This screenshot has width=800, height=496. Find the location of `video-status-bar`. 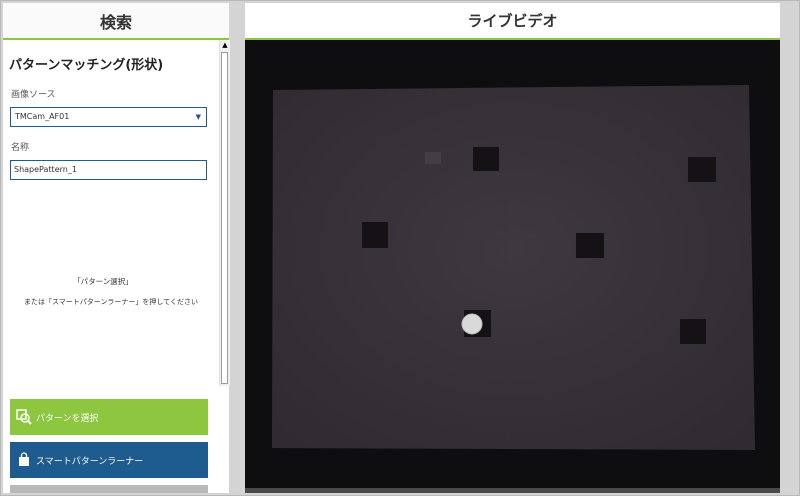

video-status-bar is located at coordinates (512, 490).